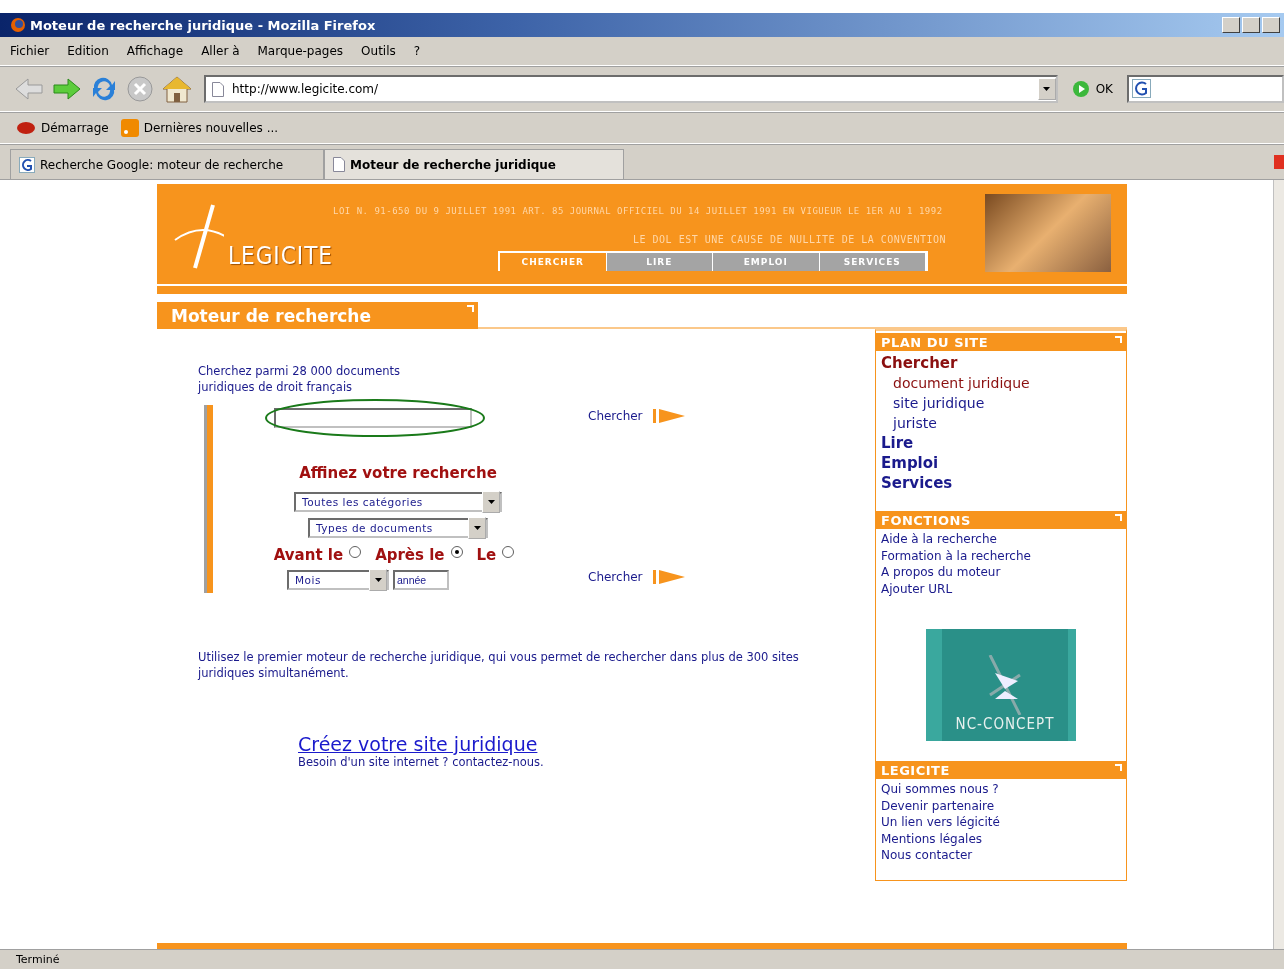 This screenshot has width=1284, height=969. Describe the element at coordinates (1001, 588) in the screenshot. I see `sidebar-link: Ajouter URL` at that location.